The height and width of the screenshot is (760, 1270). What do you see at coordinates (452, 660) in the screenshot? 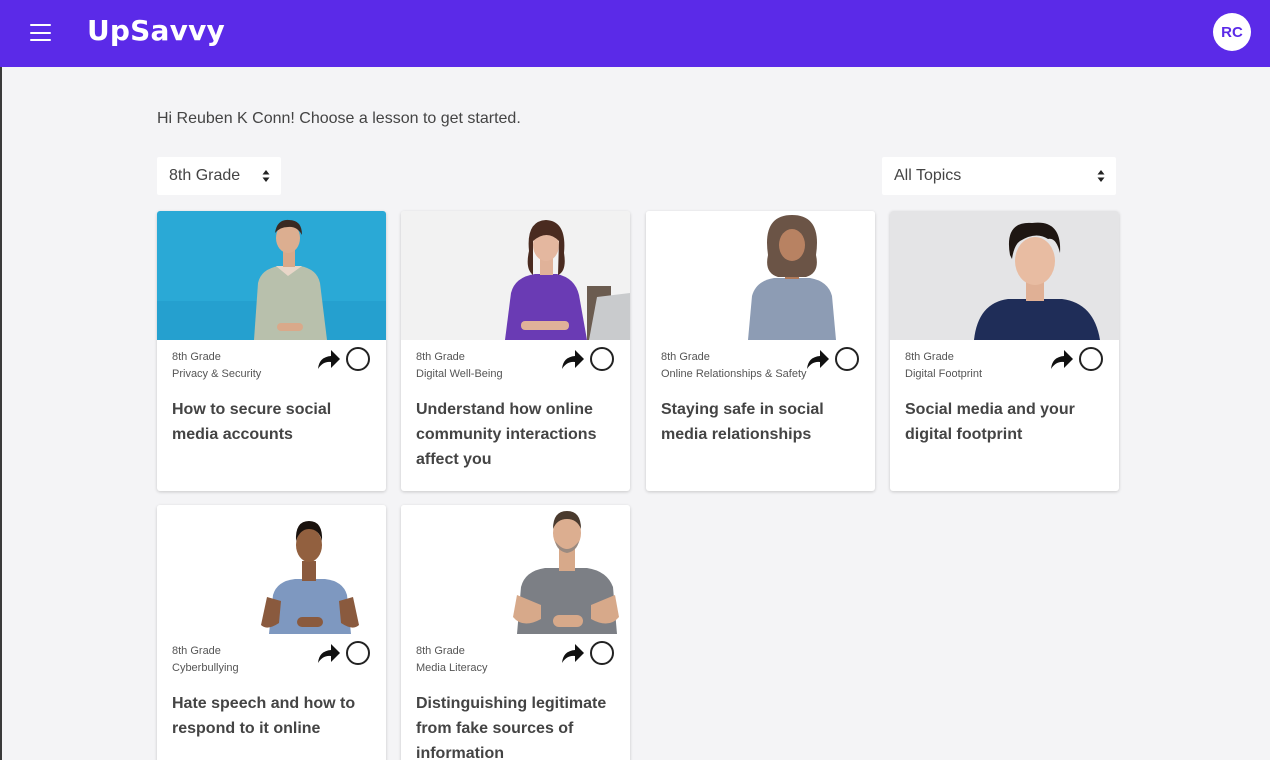
I see `lesson-meta: 8th Grade Media Literacy` at bounding box center [452, 660].